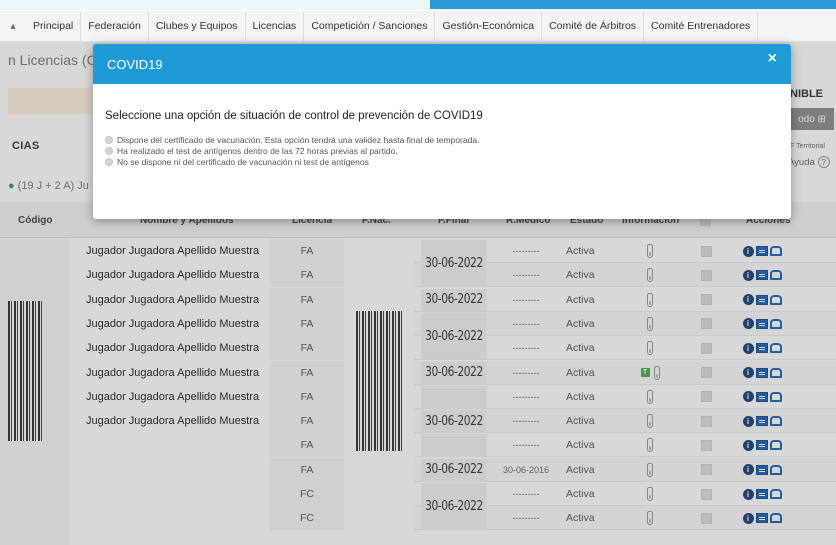 The height and width of the screenshot is (545, 836). I want to click on nav-item-licencias: Licencias, so click(275, 26).